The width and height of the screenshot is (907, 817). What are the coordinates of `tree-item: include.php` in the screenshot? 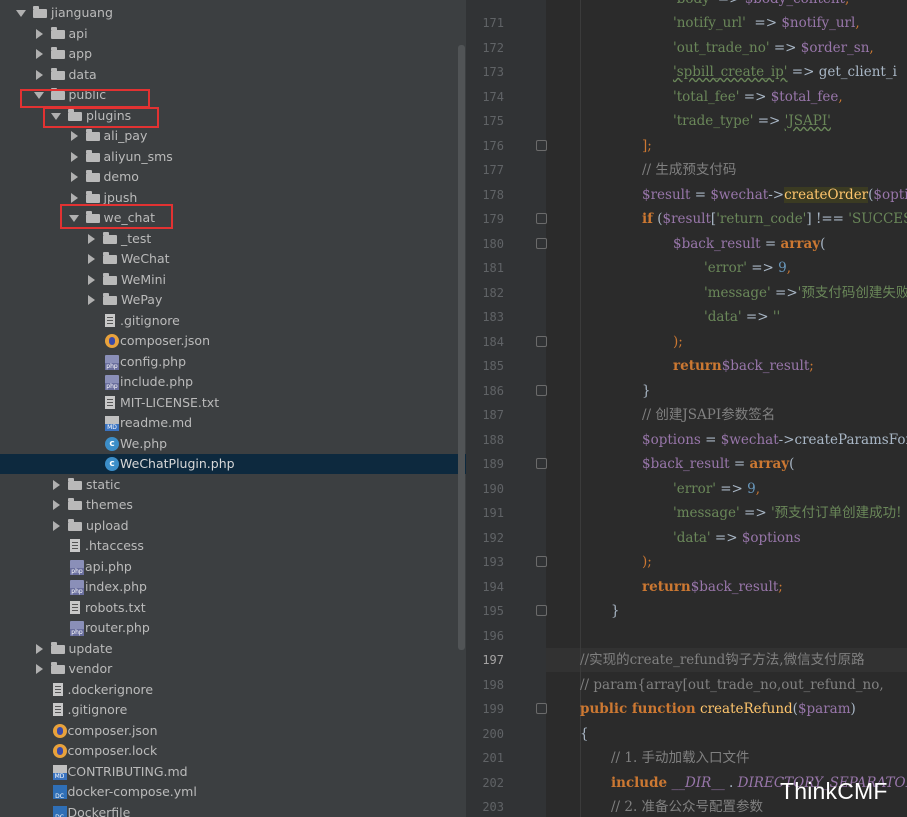 It's located at (233, 382).